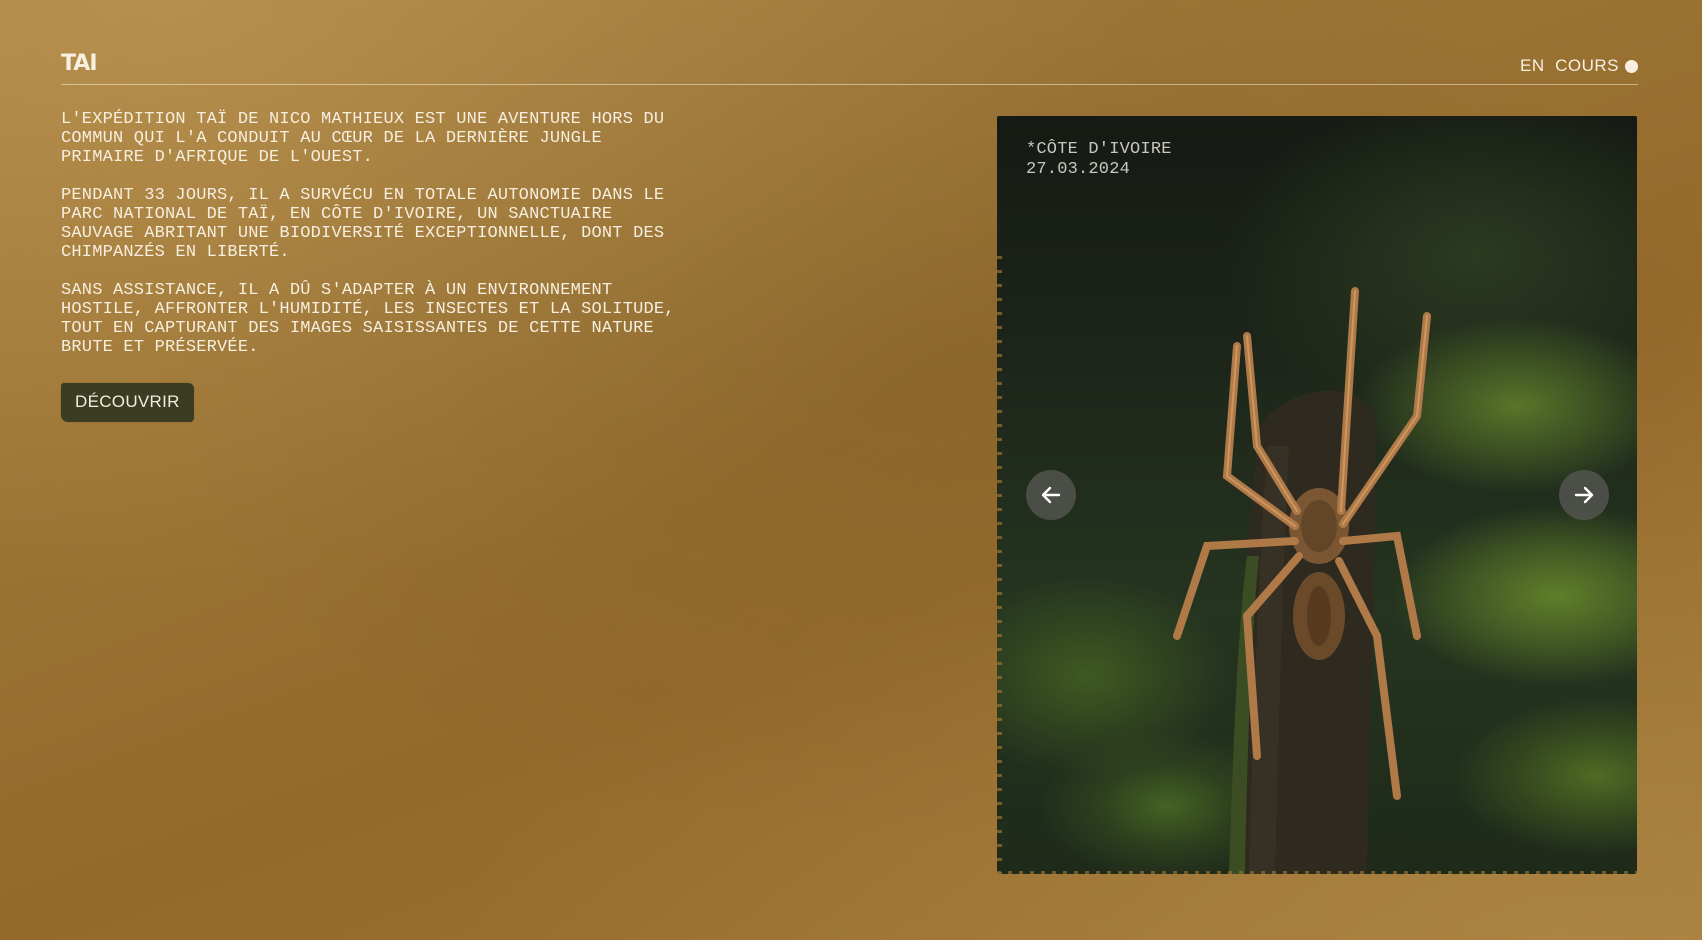 The width and height of the screenshot is (1702, 940). I want to click on photo-caption: *CÔTE D'IVOIRE 27.03.2024, so click(1099, 160).